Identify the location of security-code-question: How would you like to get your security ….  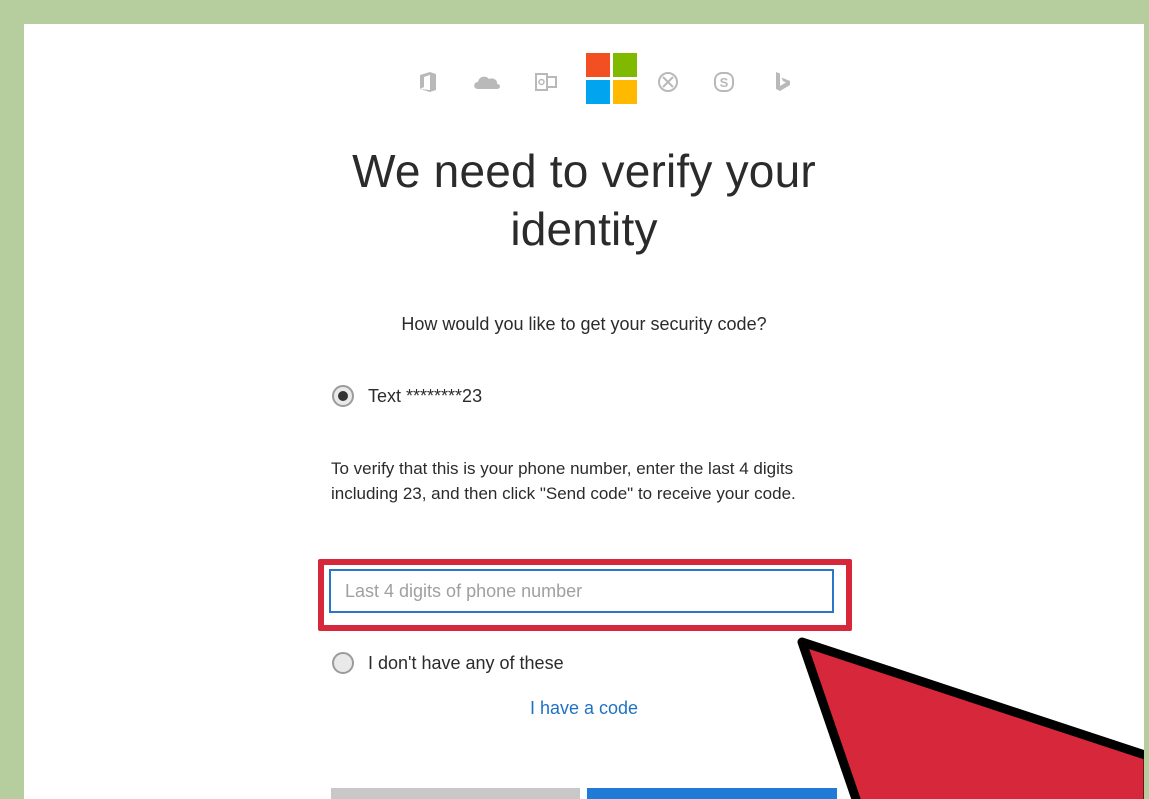
(584, 324).